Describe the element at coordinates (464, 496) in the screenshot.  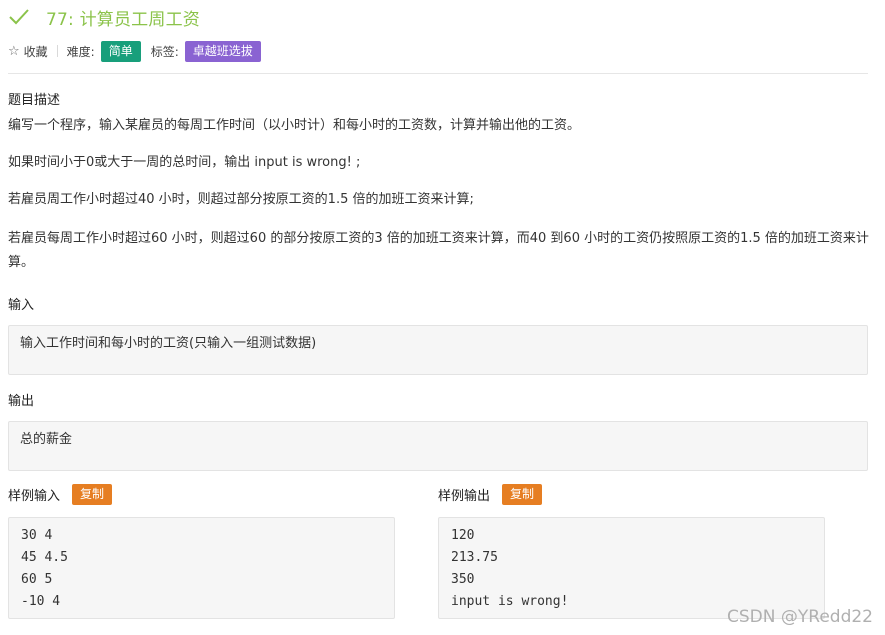
I see `sample-output-label: 样例输出` at that location.